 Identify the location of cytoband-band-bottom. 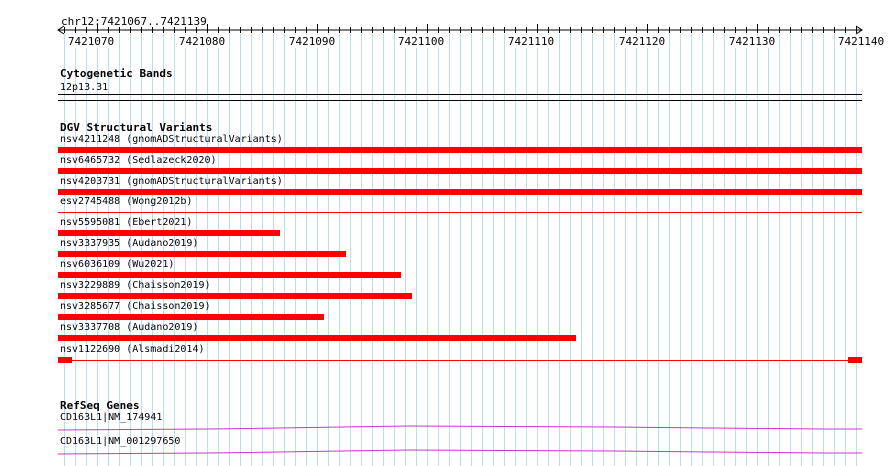
(460, 100).